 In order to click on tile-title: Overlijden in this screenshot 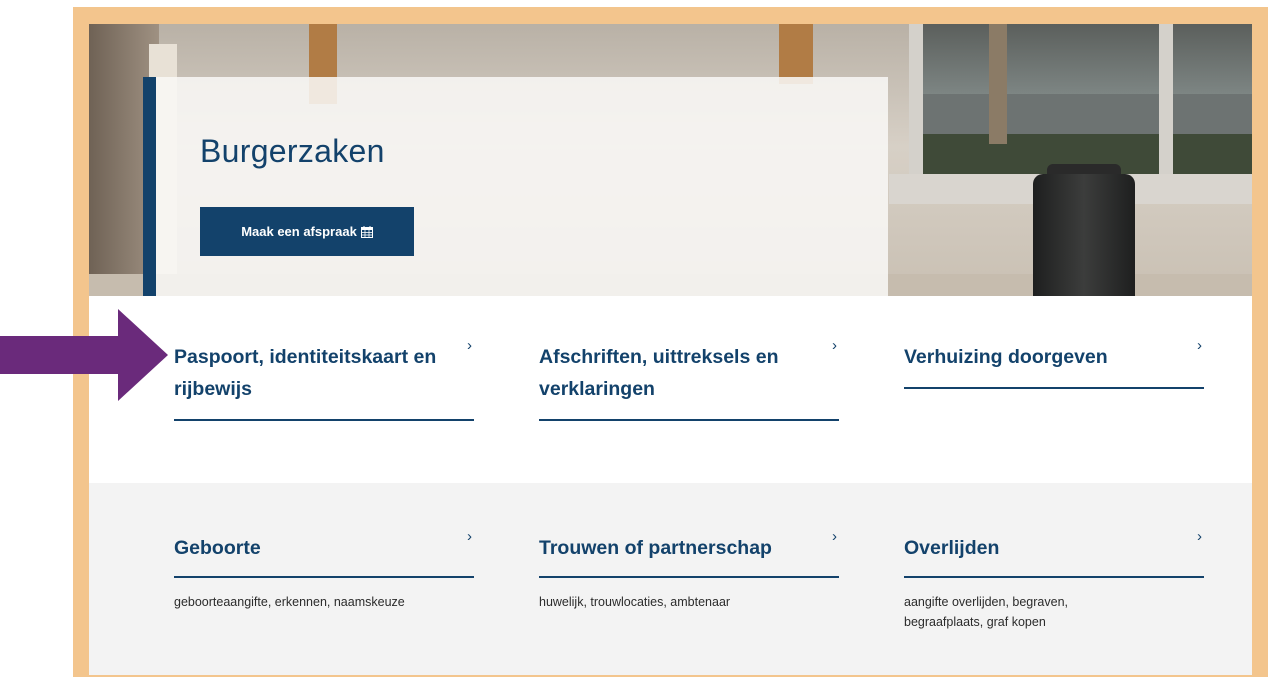, I will do `click(952, 548)`.